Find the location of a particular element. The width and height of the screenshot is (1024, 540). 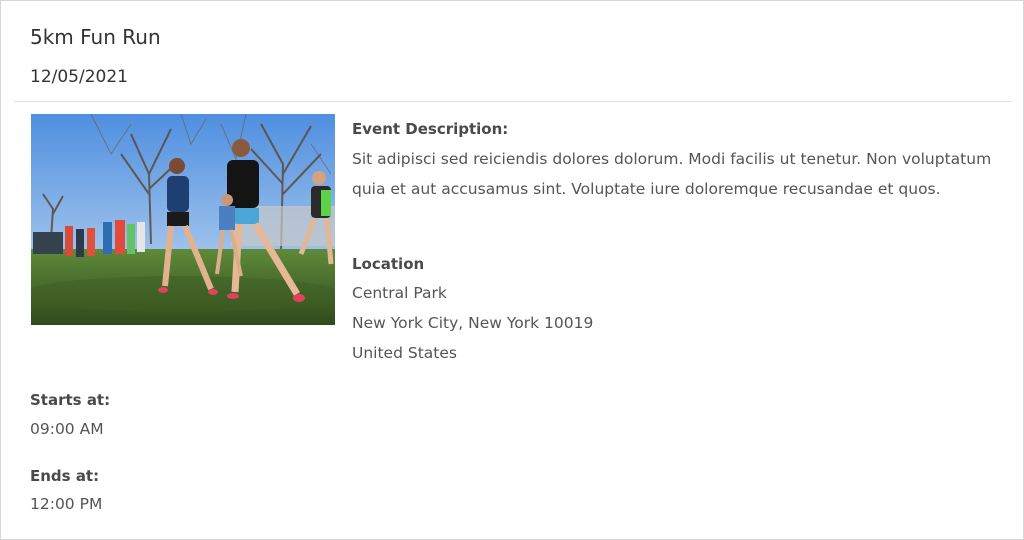

location-city: New York City, New York 10019 is located at coordinates (473, 323).